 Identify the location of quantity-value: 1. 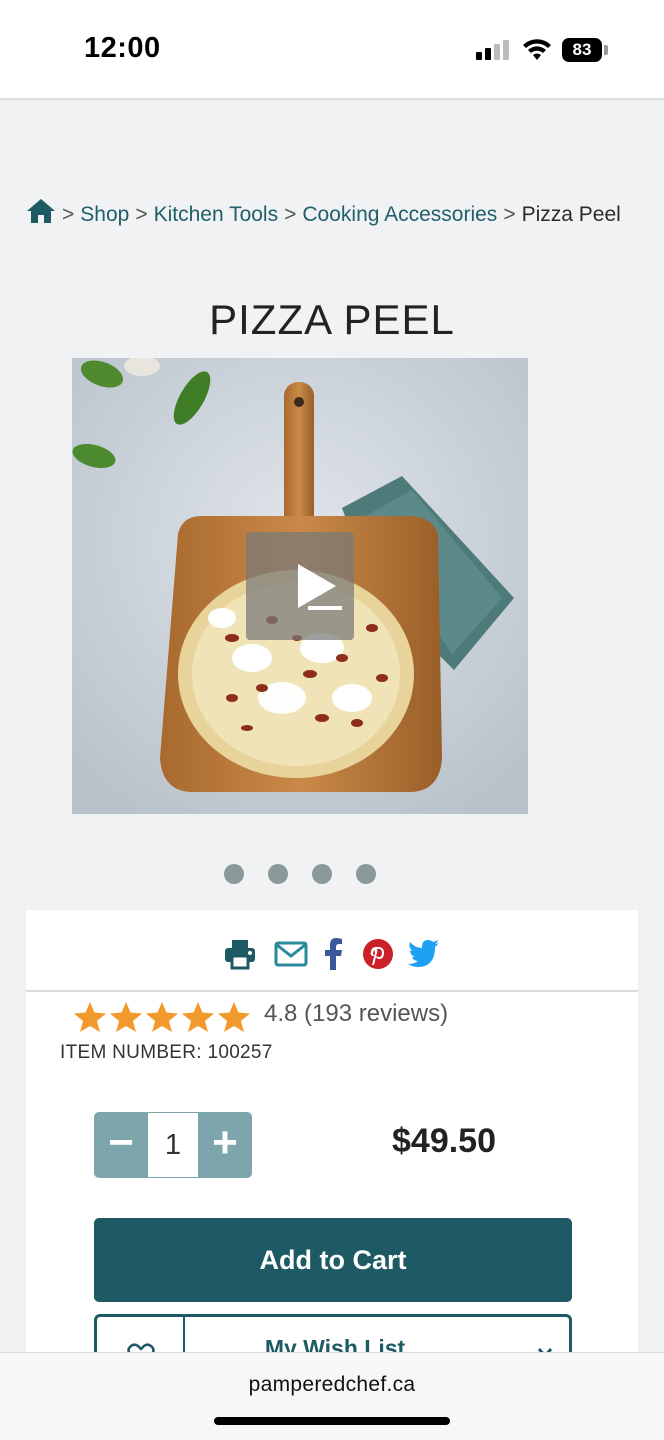
(173, 1145).